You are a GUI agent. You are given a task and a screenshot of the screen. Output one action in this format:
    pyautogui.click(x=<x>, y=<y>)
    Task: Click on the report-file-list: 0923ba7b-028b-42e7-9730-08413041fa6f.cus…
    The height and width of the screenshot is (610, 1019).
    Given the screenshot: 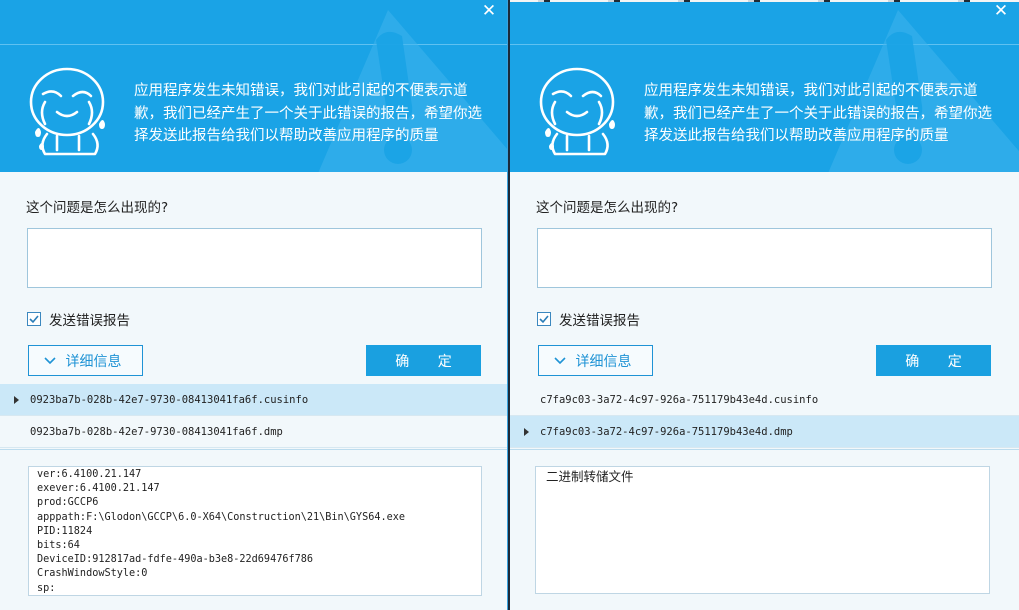 What is the action you would take?
    pyautogui.click(x=253, y=416)
    